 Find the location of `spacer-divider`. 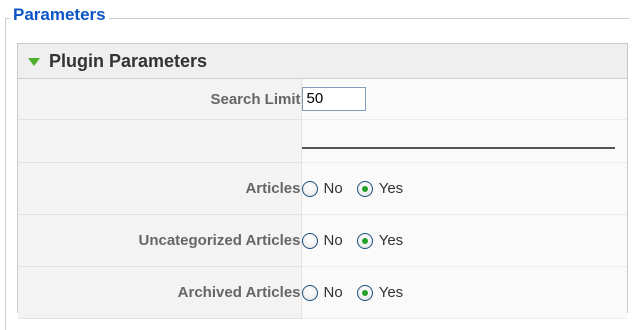

spacer-divider is located at coordinates (458, 148).